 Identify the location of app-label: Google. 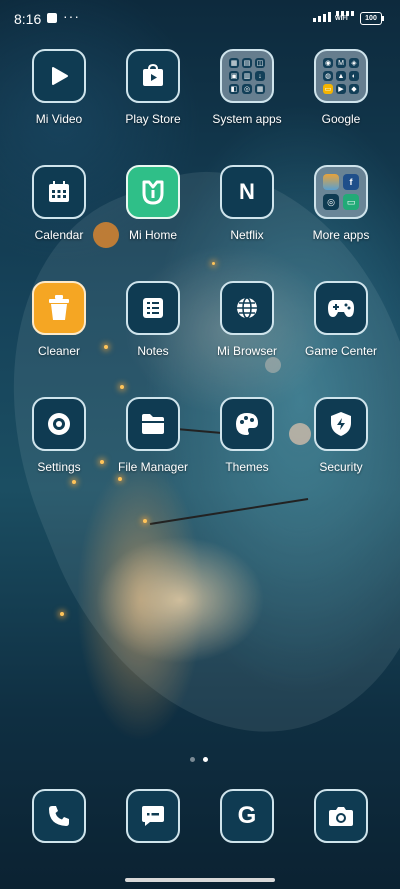
(341, 119).